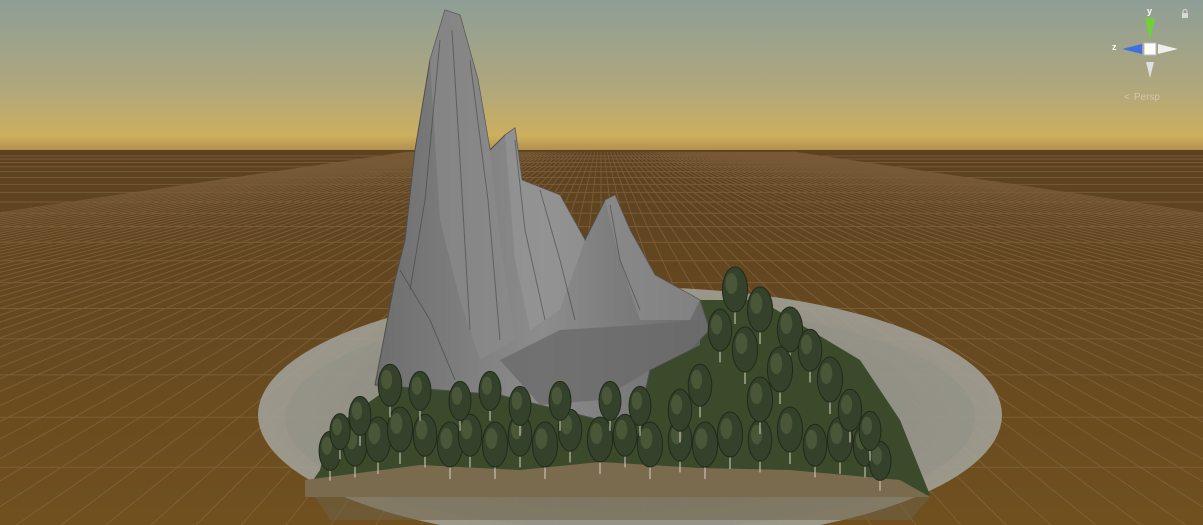  What do you see at coordinates (1185, 13) in the screenshot?
I see `lock-icon` at bounding box center [1185, 13].